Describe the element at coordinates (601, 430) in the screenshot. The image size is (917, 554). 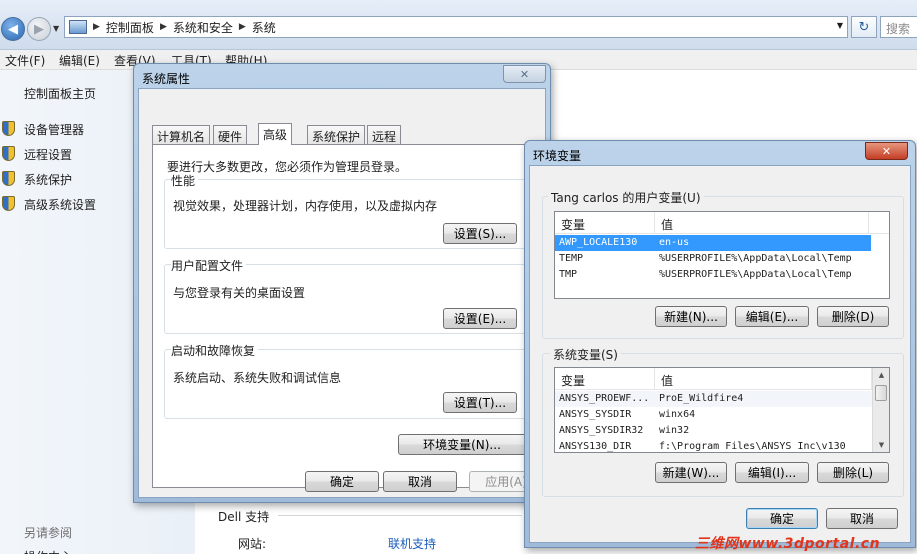
I see `variable-name: ANSYS_SYSDIR32` at that location.